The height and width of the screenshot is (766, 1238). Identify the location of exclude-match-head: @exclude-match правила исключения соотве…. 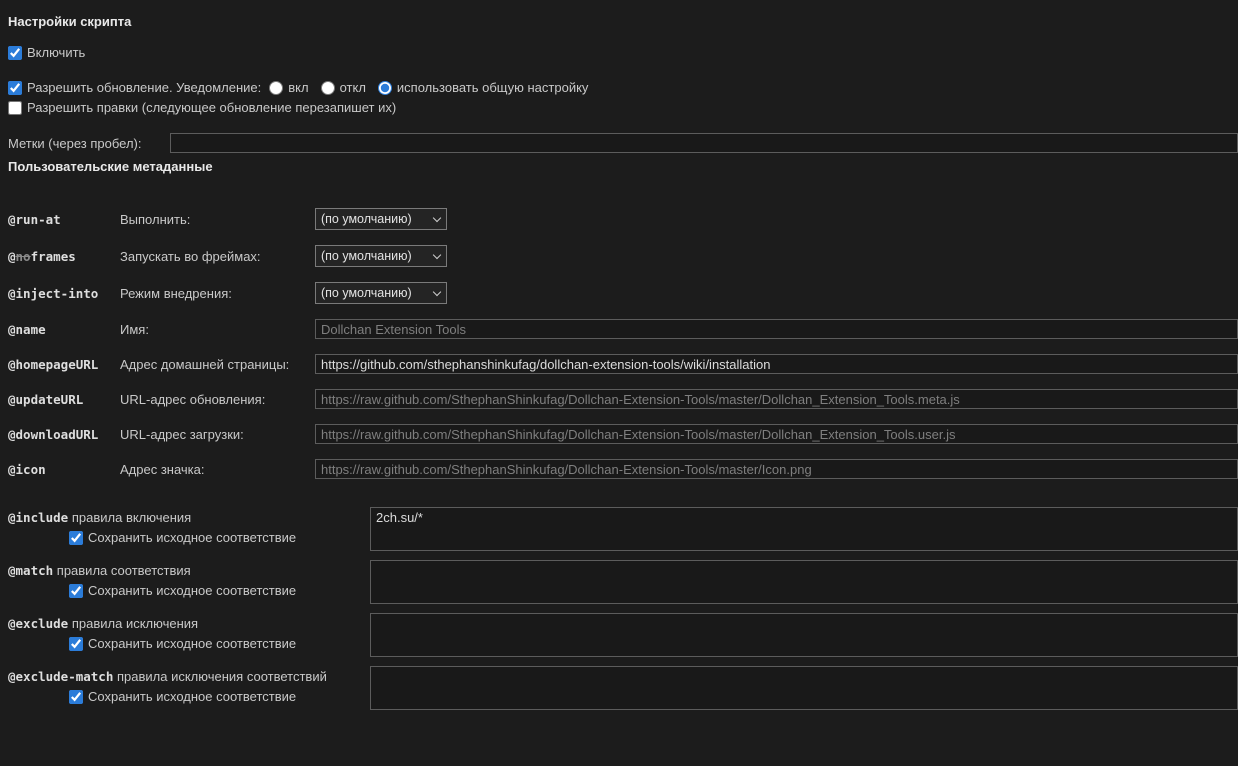
(189, 676).